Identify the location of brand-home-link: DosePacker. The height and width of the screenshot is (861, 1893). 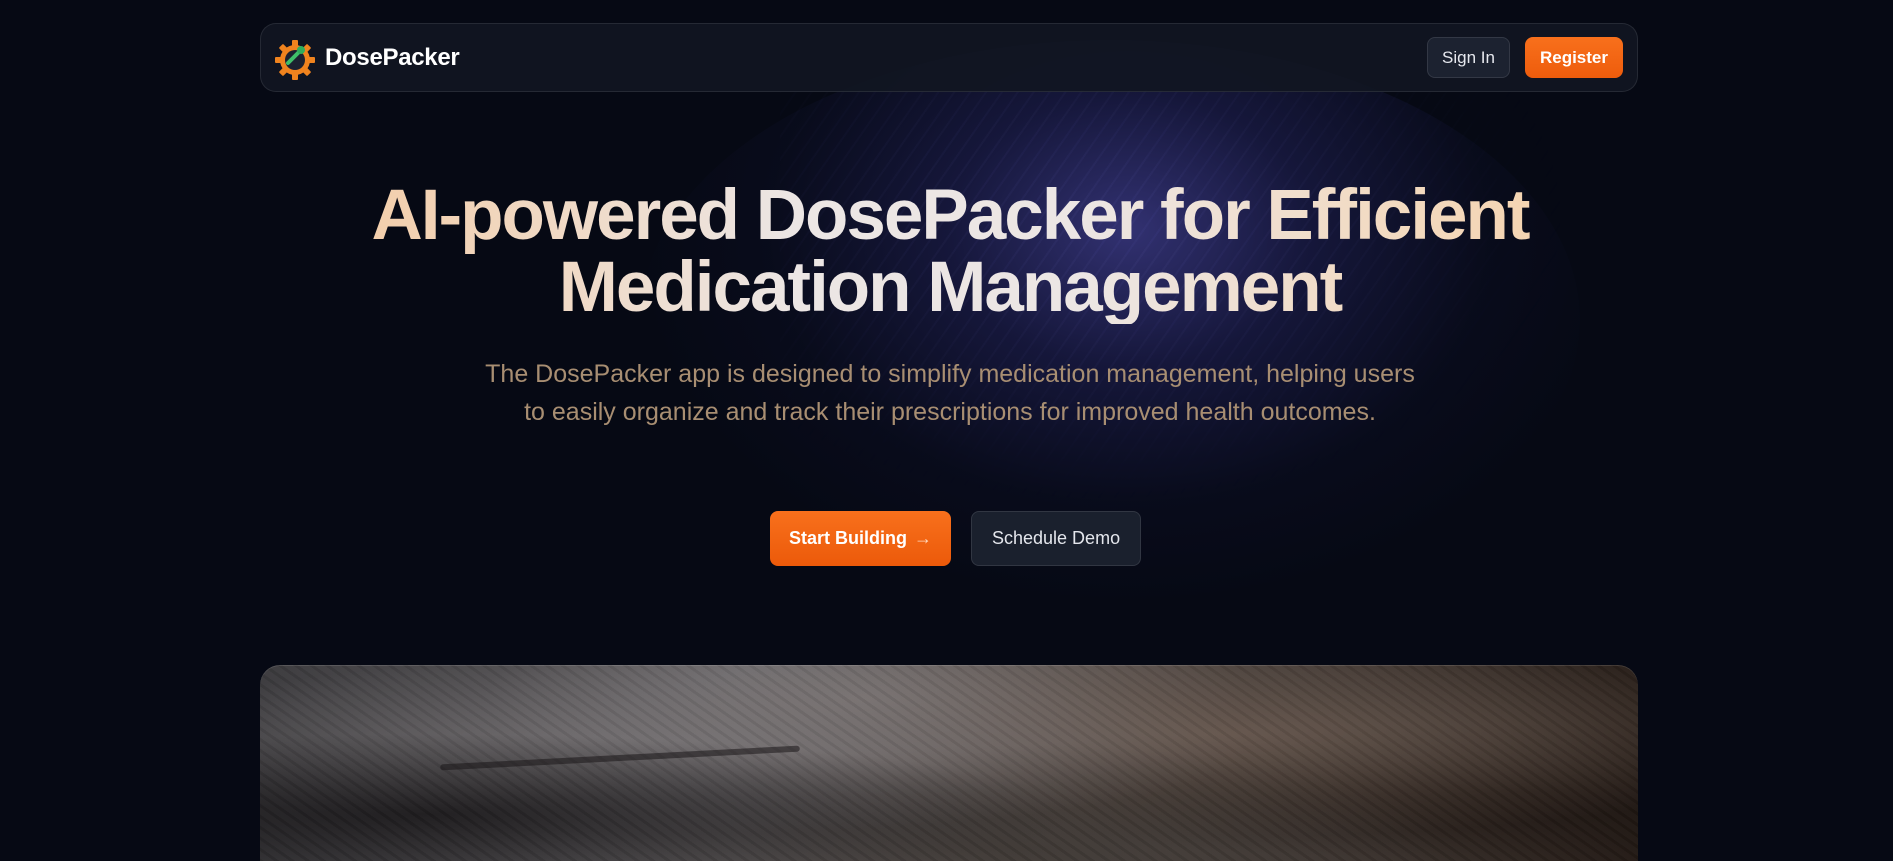
(366, 58).